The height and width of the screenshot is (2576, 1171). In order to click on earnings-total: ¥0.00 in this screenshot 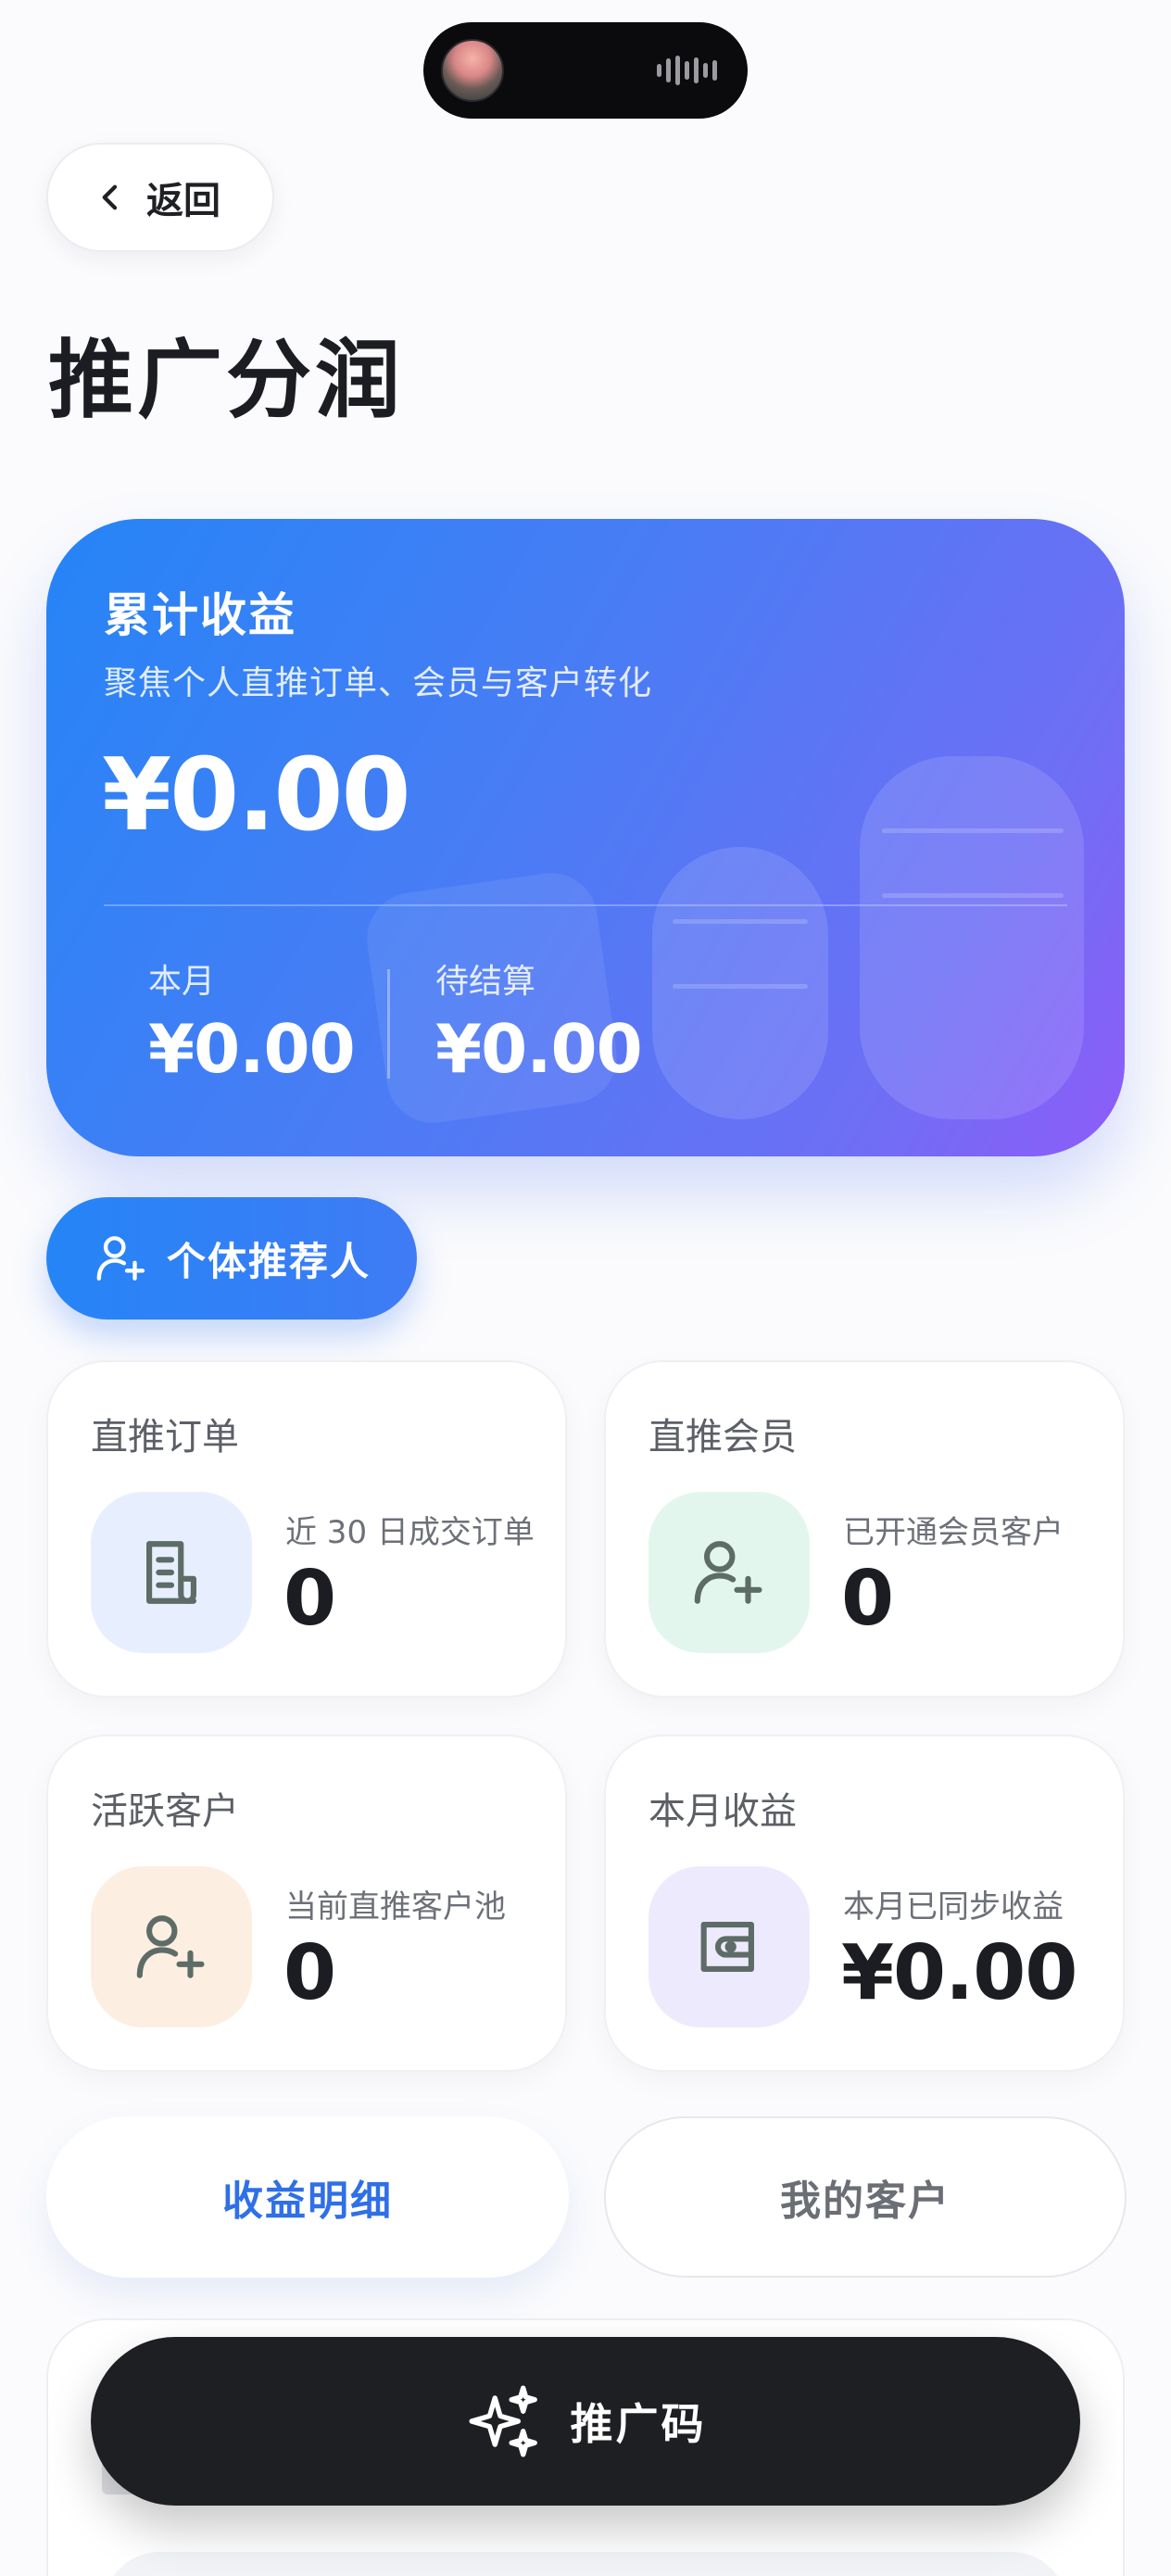, I will do `click(256, 795)`.